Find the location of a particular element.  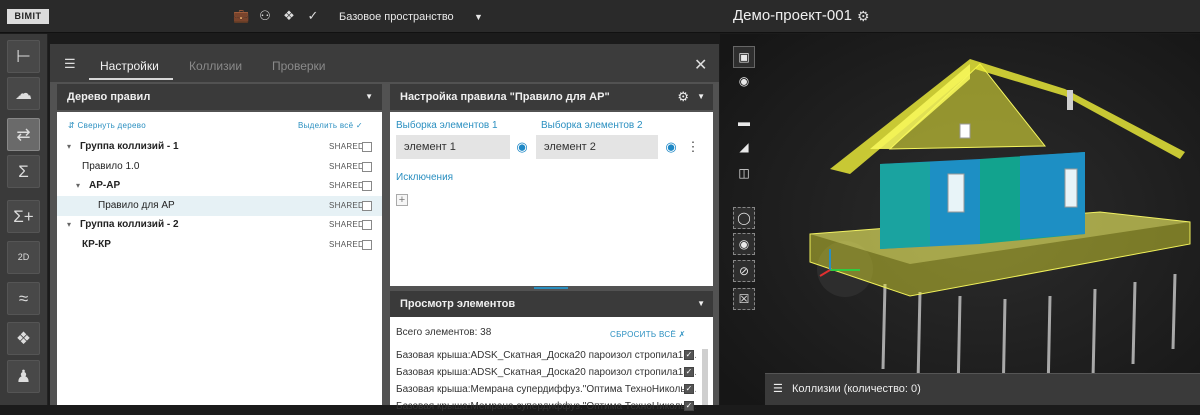

tree-row-label: Правило 1.0 is located at coordinates (111, 166).